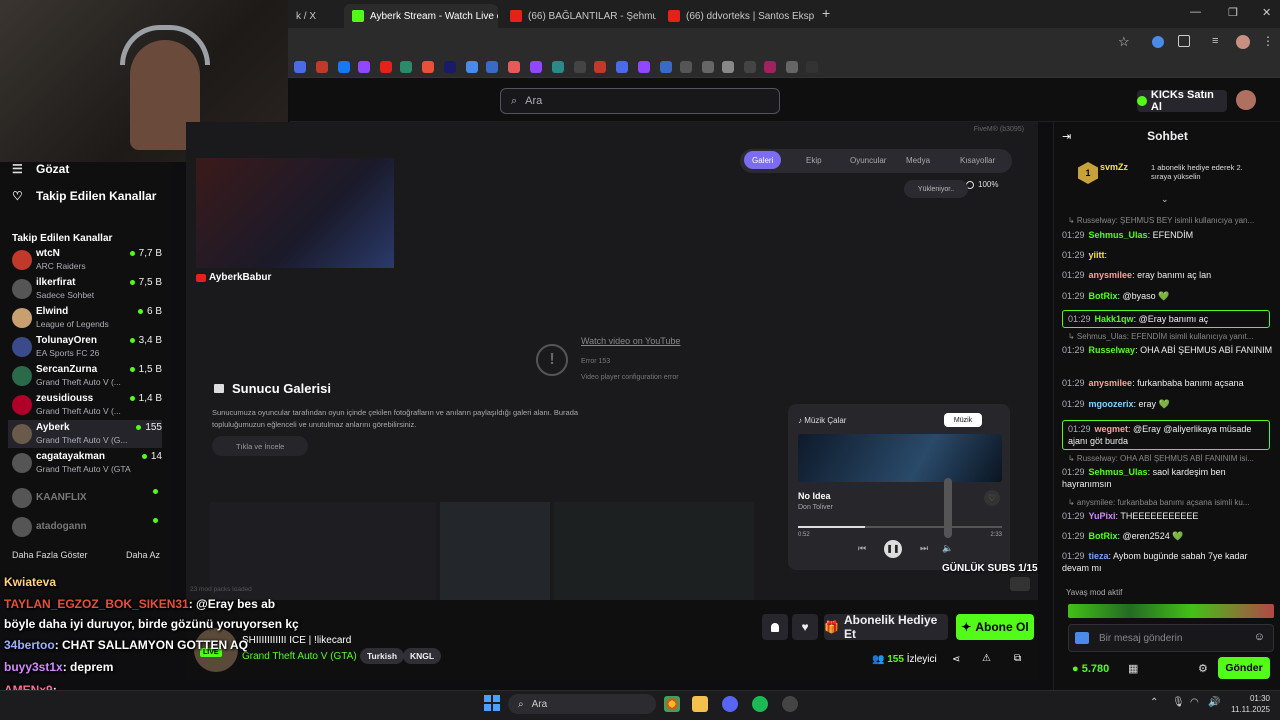  I want to click on chrome-icon, so click(672, 704).